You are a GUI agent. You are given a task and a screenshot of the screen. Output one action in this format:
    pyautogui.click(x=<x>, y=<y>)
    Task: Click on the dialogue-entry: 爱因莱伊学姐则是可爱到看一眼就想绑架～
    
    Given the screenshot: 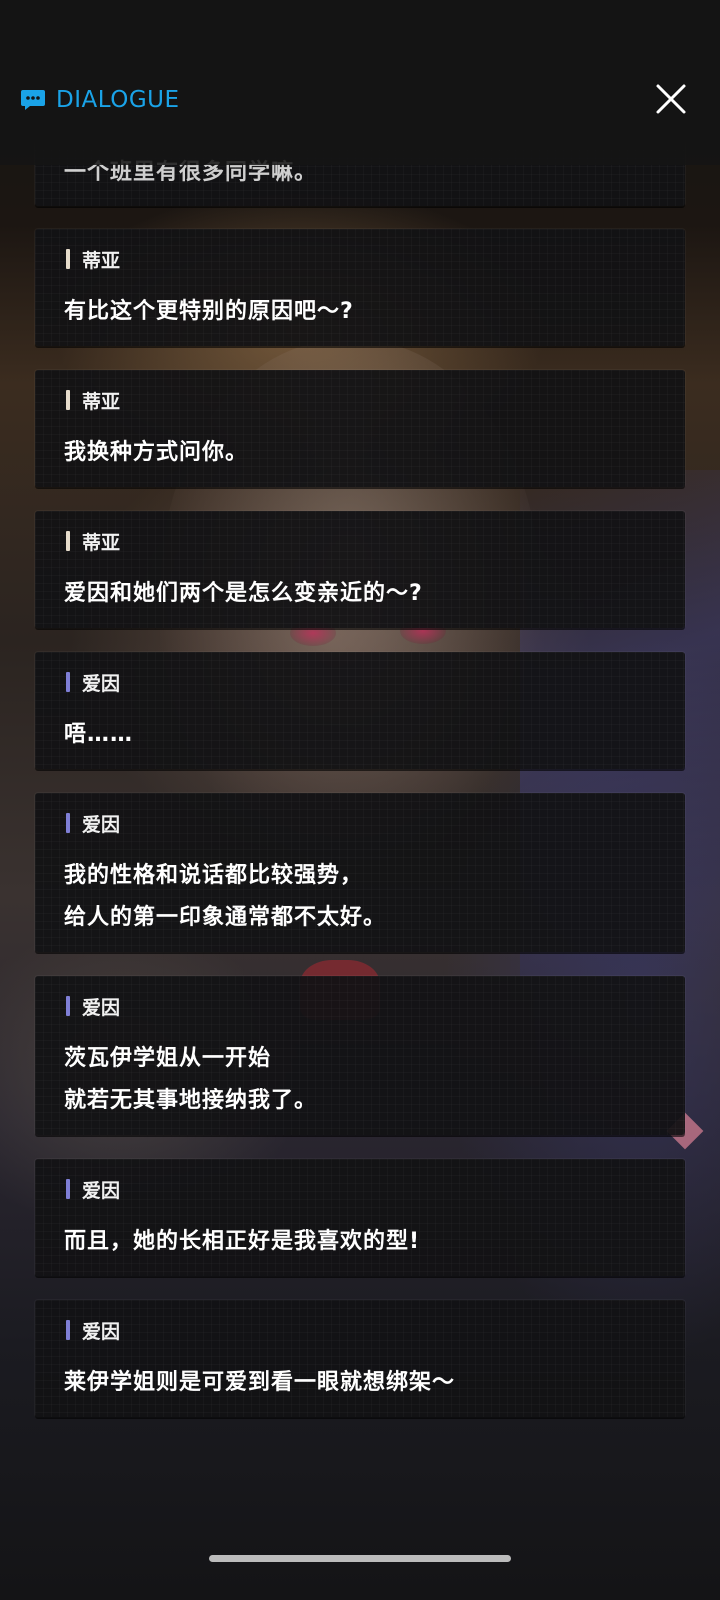 What is the action you would take?
    pyautogui.click(x=360, y=1358)
    